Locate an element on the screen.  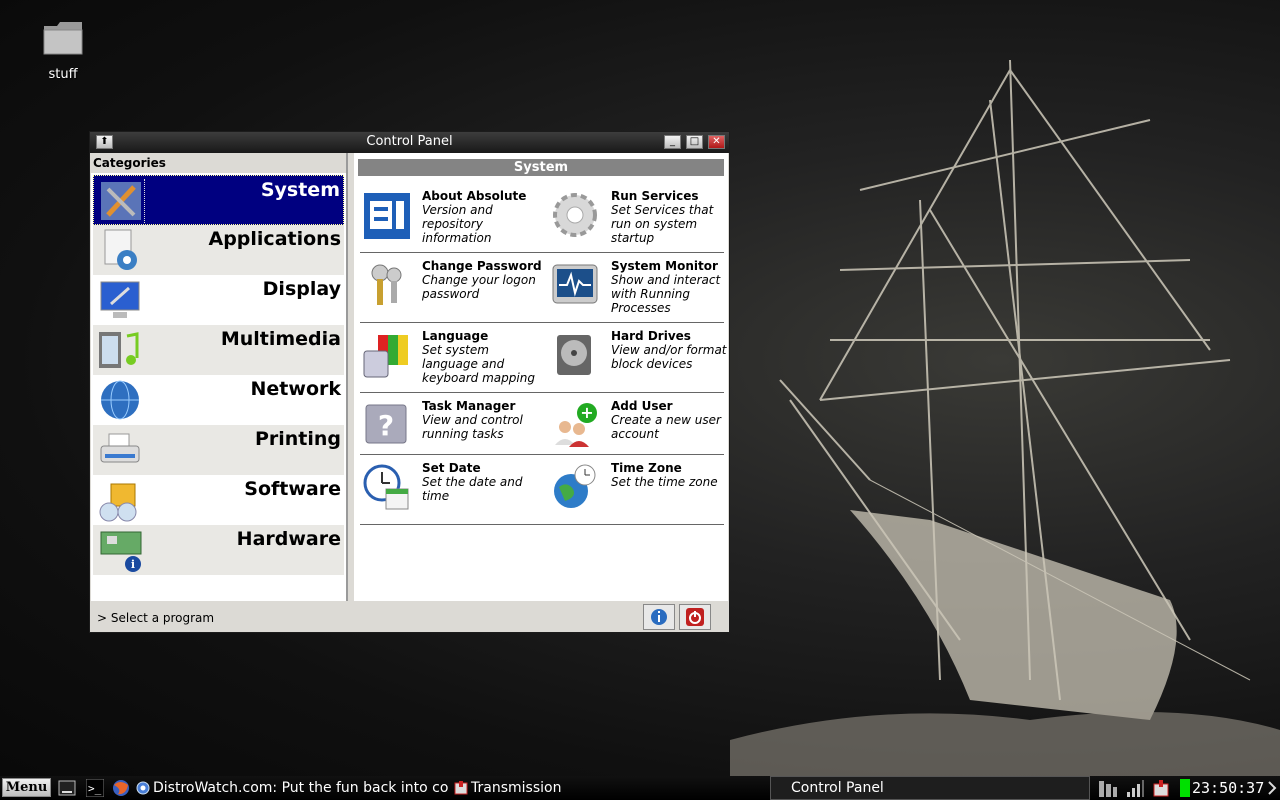
category-printing: Printing is located at coordinates (218, 450).